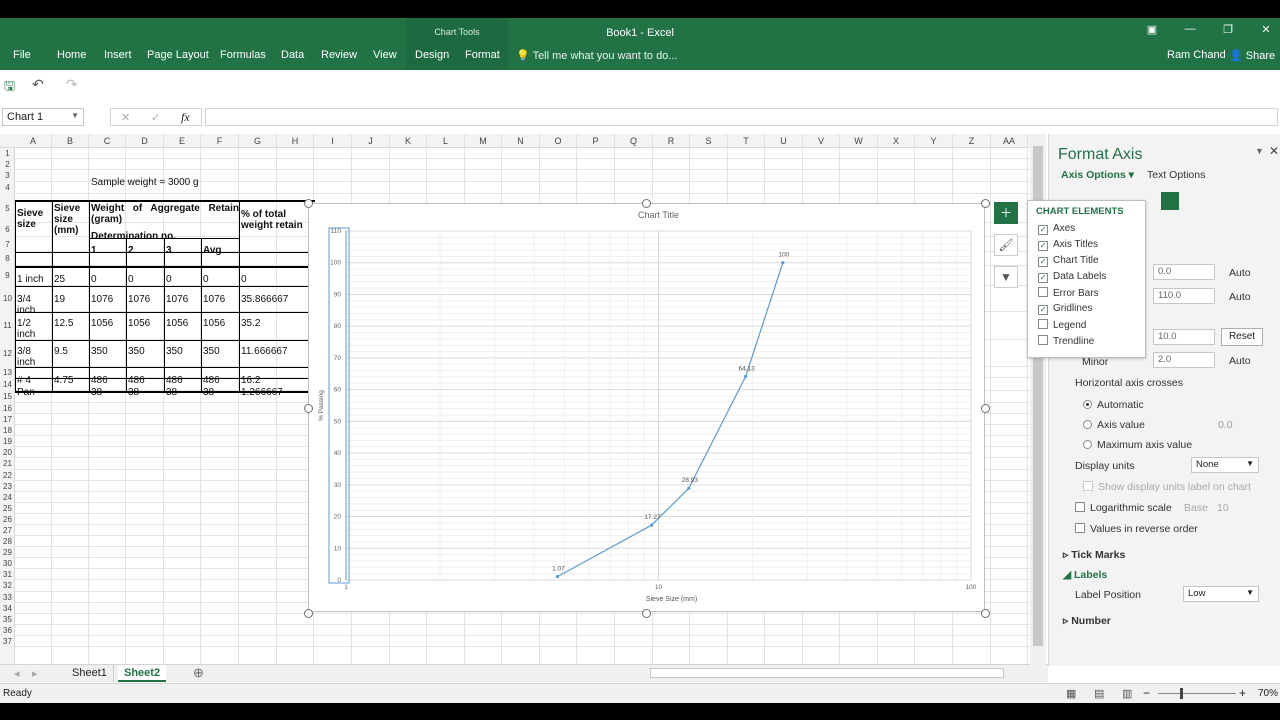 The height and width of the screenshot is (720, 1280). What do you see at coordinates (1266, 30) in the screenshot?
I see `close-icon: ✕` at bounding box center [1266, 30].